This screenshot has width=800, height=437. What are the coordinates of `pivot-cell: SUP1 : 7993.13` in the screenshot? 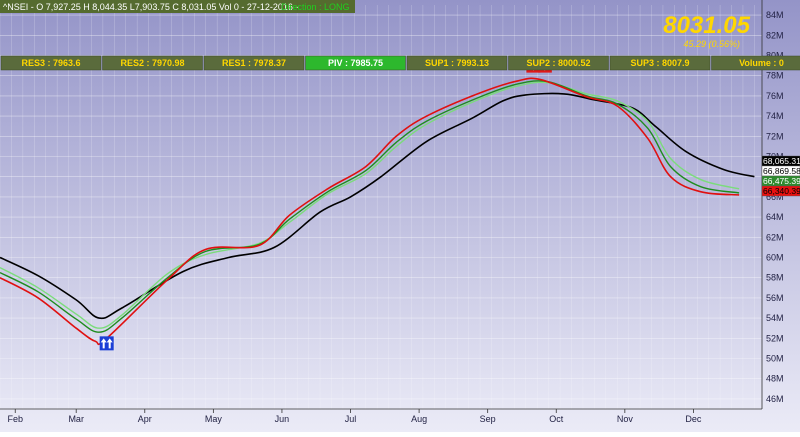 It's located at (457, 63).